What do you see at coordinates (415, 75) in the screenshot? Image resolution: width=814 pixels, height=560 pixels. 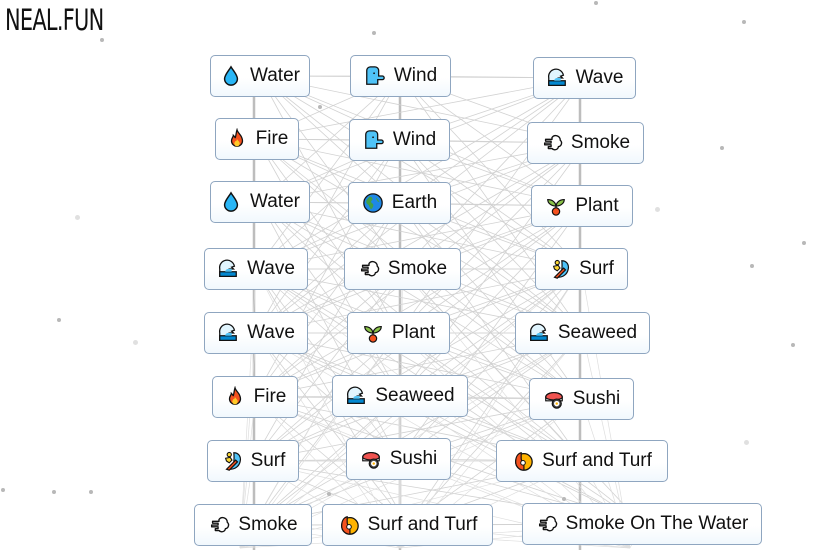 I see `element-label: Wind` at bounding box center [415, 75].